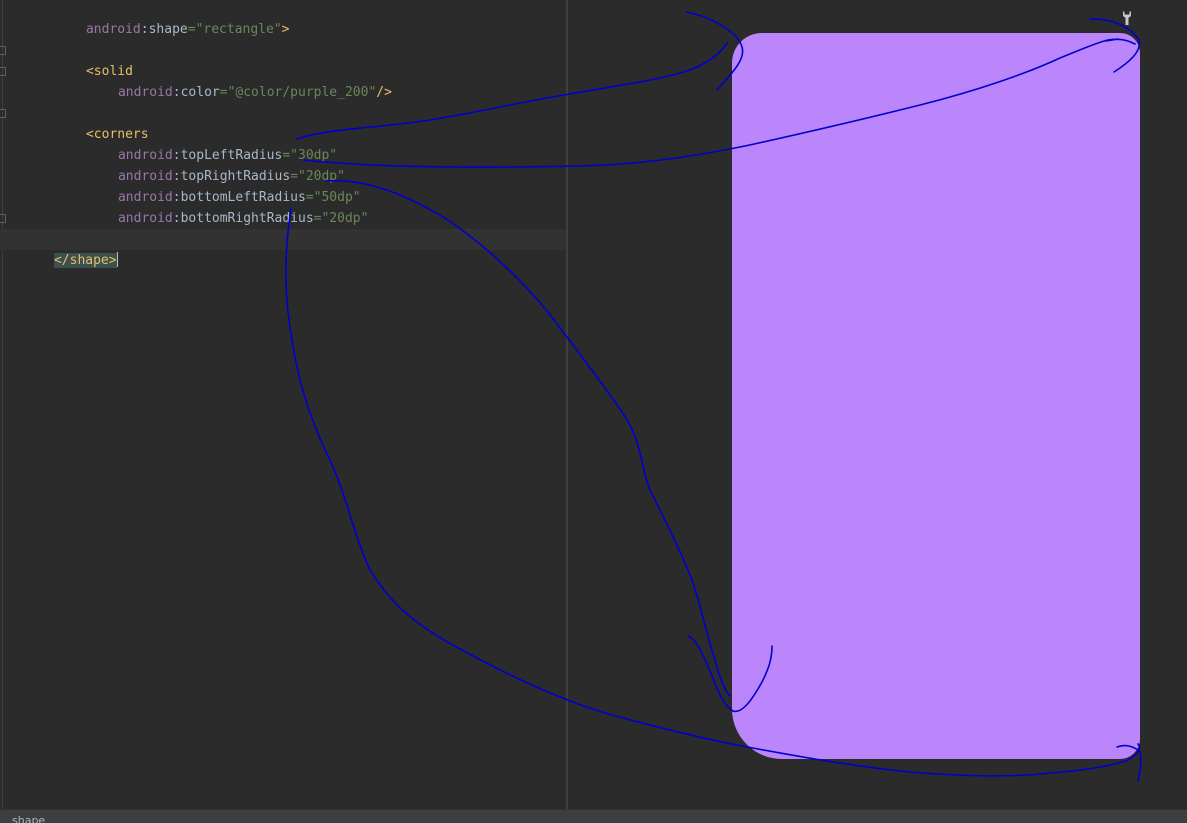 Image resolution: width=1187 pixels, height=823 pixels. I want to click on tag-close-shape: </shape>, so click(85, 260).